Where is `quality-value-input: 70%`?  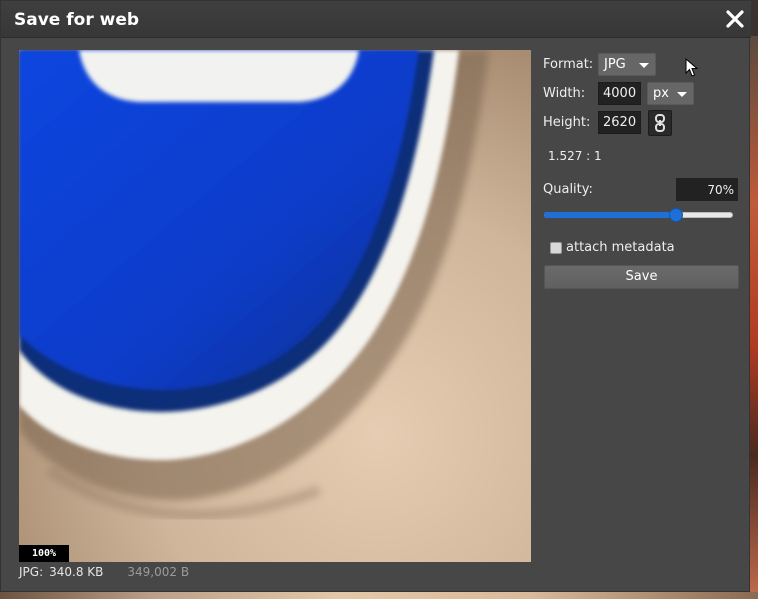
quality-value-input: 70% is located at coordinates (707, 189).